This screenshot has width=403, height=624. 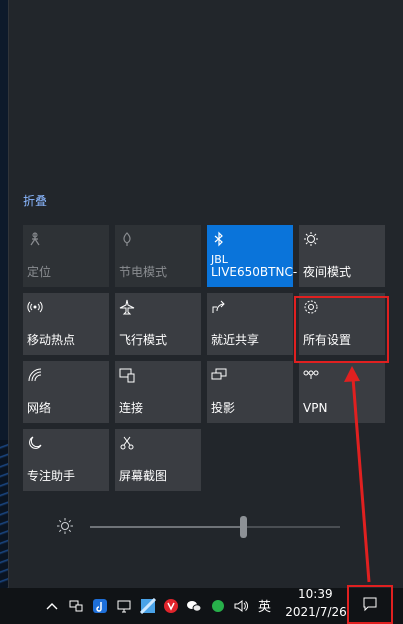 What do you see at coordinates (218, 306) in the screenshot?
I see `nearby-sharing-icon` at bounding box center [218, 306].